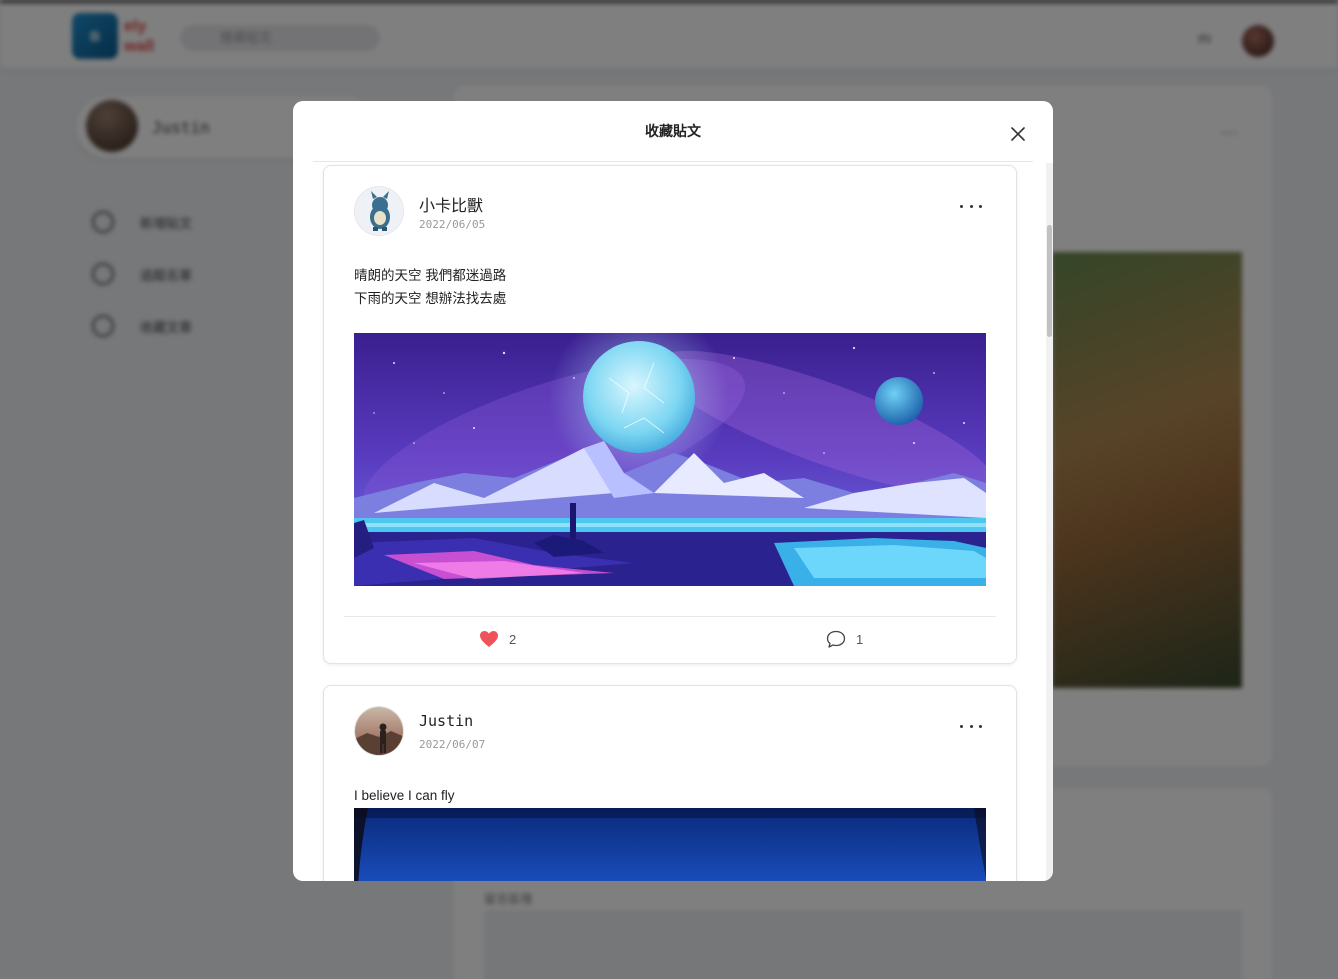 This screenshot has width=1338, height=979. What do you see at coordinates (836, 639) in the screenshot?
I see `comment-icon` at bounding box center [836, 639].